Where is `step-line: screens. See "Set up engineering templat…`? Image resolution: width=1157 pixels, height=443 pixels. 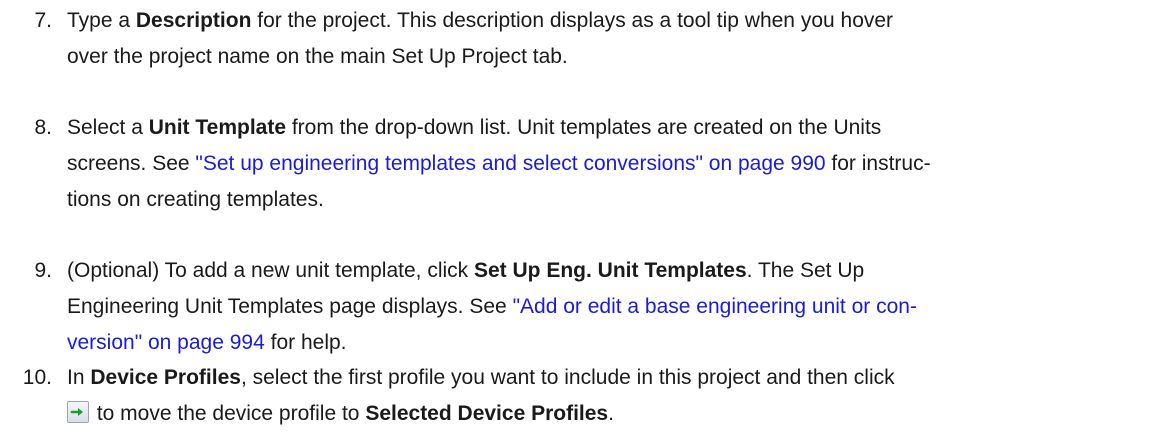 step-line: screens. See "Set up engineering templat… is located at coordinates (499, 163).